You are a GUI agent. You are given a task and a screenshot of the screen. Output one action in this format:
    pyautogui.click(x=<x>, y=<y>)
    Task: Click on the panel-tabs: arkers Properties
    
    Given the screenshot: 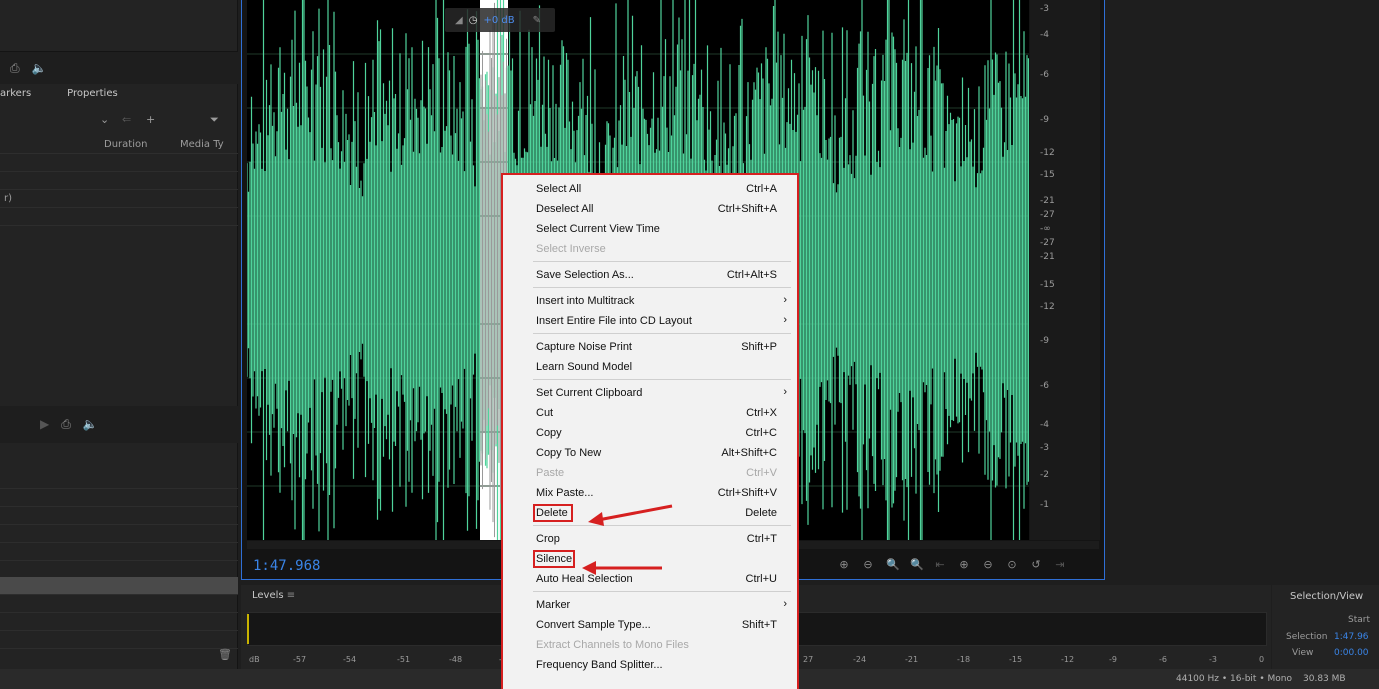 What is the action you would take?
    pyautogui.click(x=59, y=97)
    